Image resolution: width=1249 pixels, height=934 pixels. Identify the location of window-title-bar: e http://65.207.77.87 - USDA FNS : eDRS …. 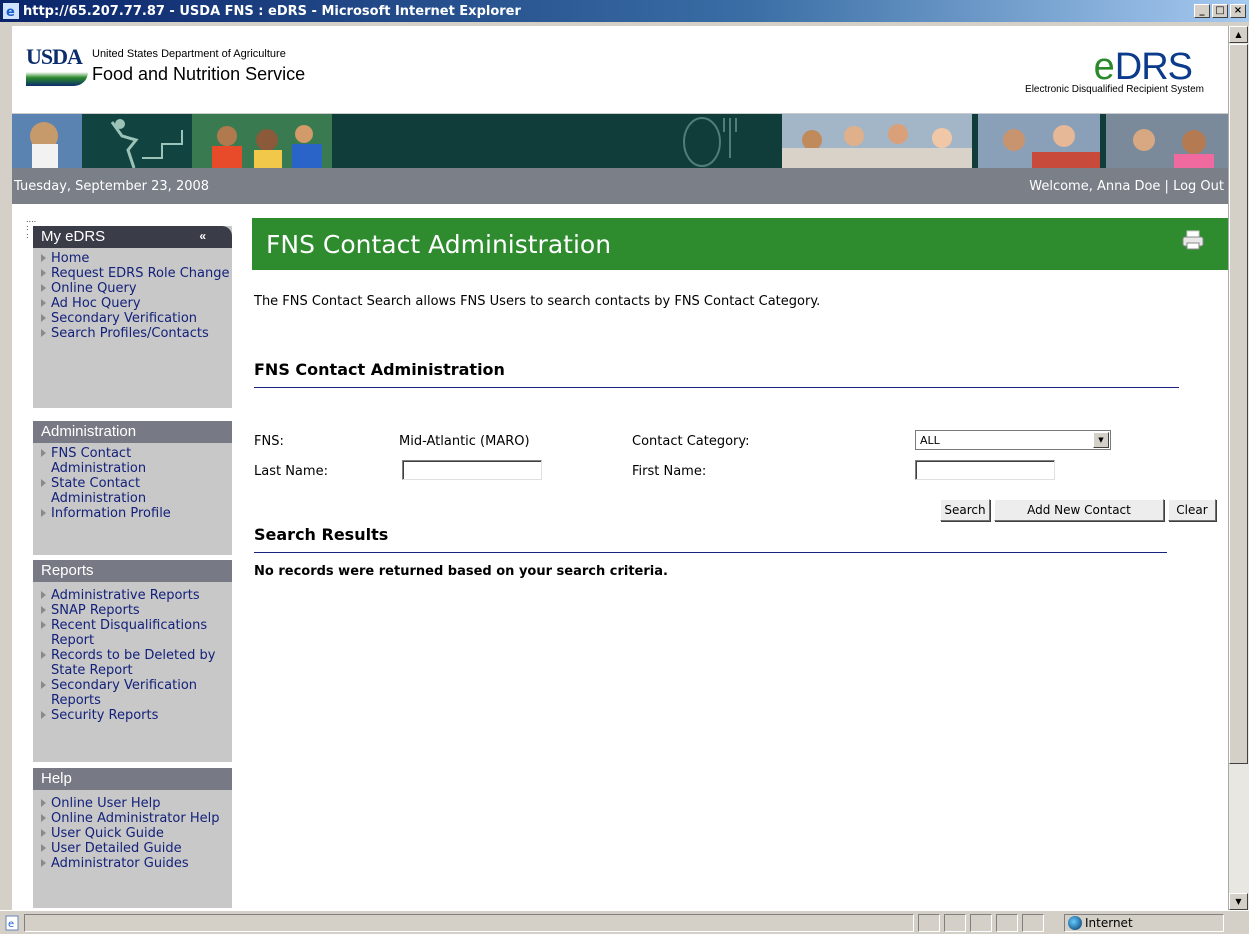
(624, 11).